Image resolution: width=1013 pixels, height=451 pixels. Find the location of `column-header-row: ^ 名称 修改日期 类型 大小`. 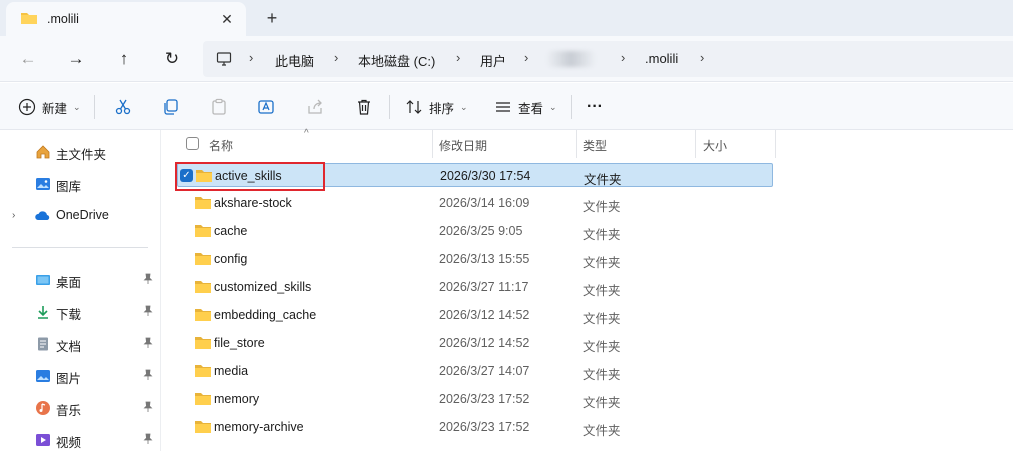

column-header-row: ^ 名称 修改日期 类型 大小 is located at coordinates (587, 143).